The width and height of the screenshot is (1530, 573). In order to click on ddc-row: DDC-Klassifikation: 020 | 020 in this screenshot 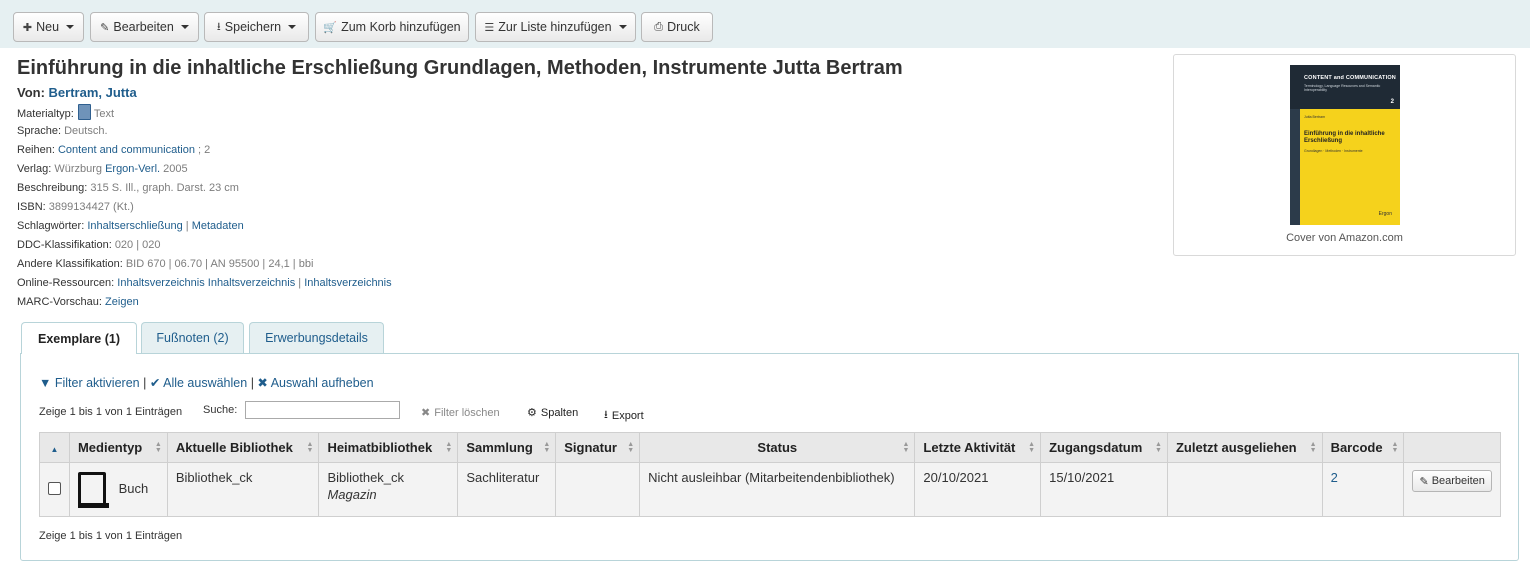, I will do `click(89, 245)`.